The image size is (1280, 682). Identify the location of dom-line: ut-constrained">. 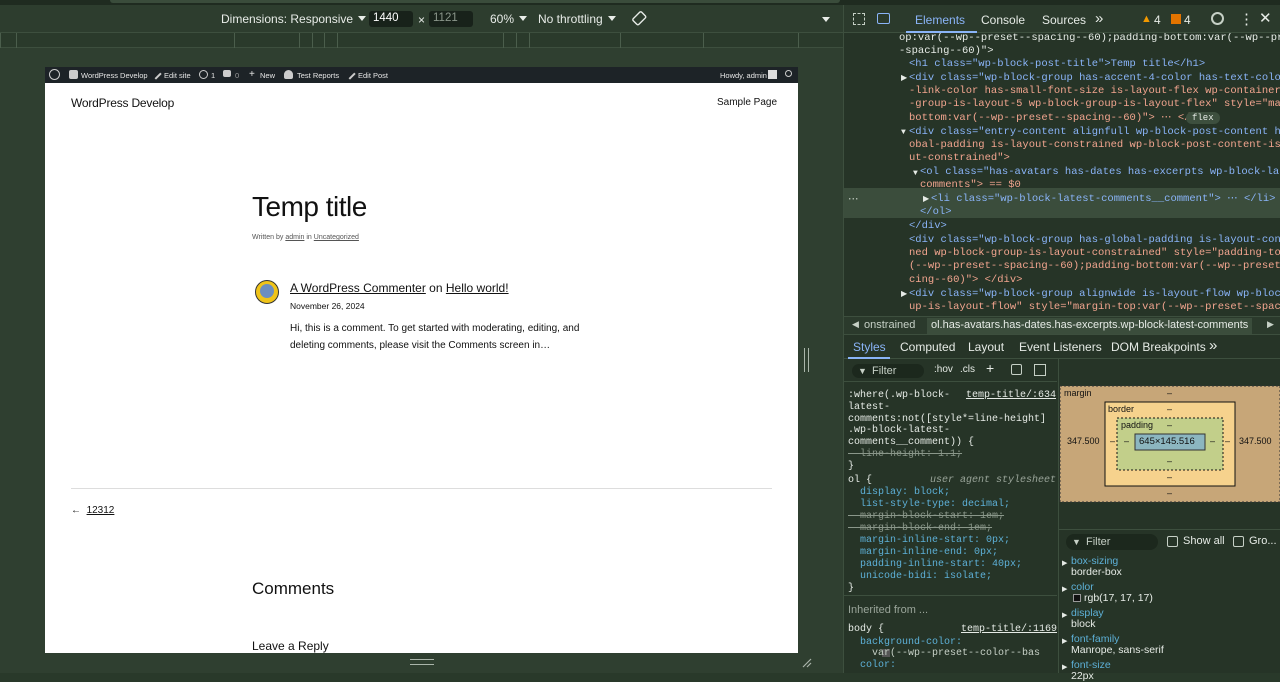
(959, 158).